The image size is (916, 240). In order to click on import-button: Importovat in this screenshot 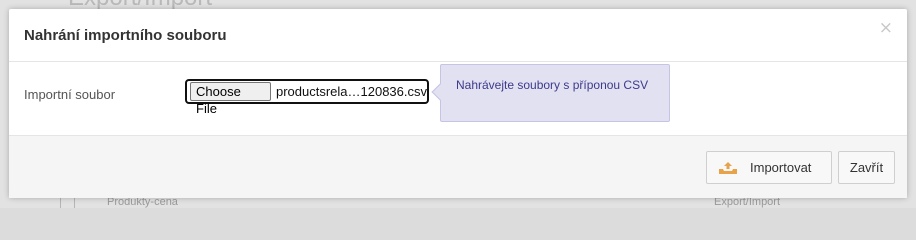, I will do `click(769, 167)`.